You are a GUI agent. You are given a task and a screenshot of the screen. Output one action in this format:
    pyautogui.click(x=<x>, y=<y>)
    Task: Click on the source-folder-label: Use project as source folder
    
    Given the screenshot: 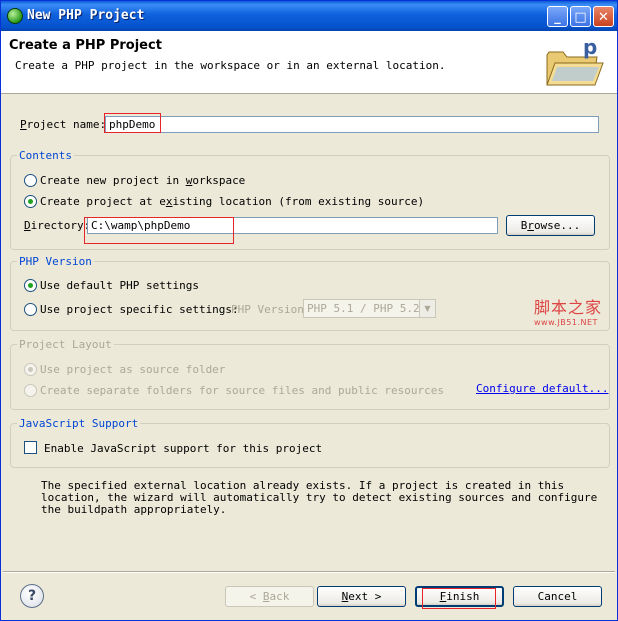 What is the action you would take?
    pyautogui.click(x=133, y=369)
    